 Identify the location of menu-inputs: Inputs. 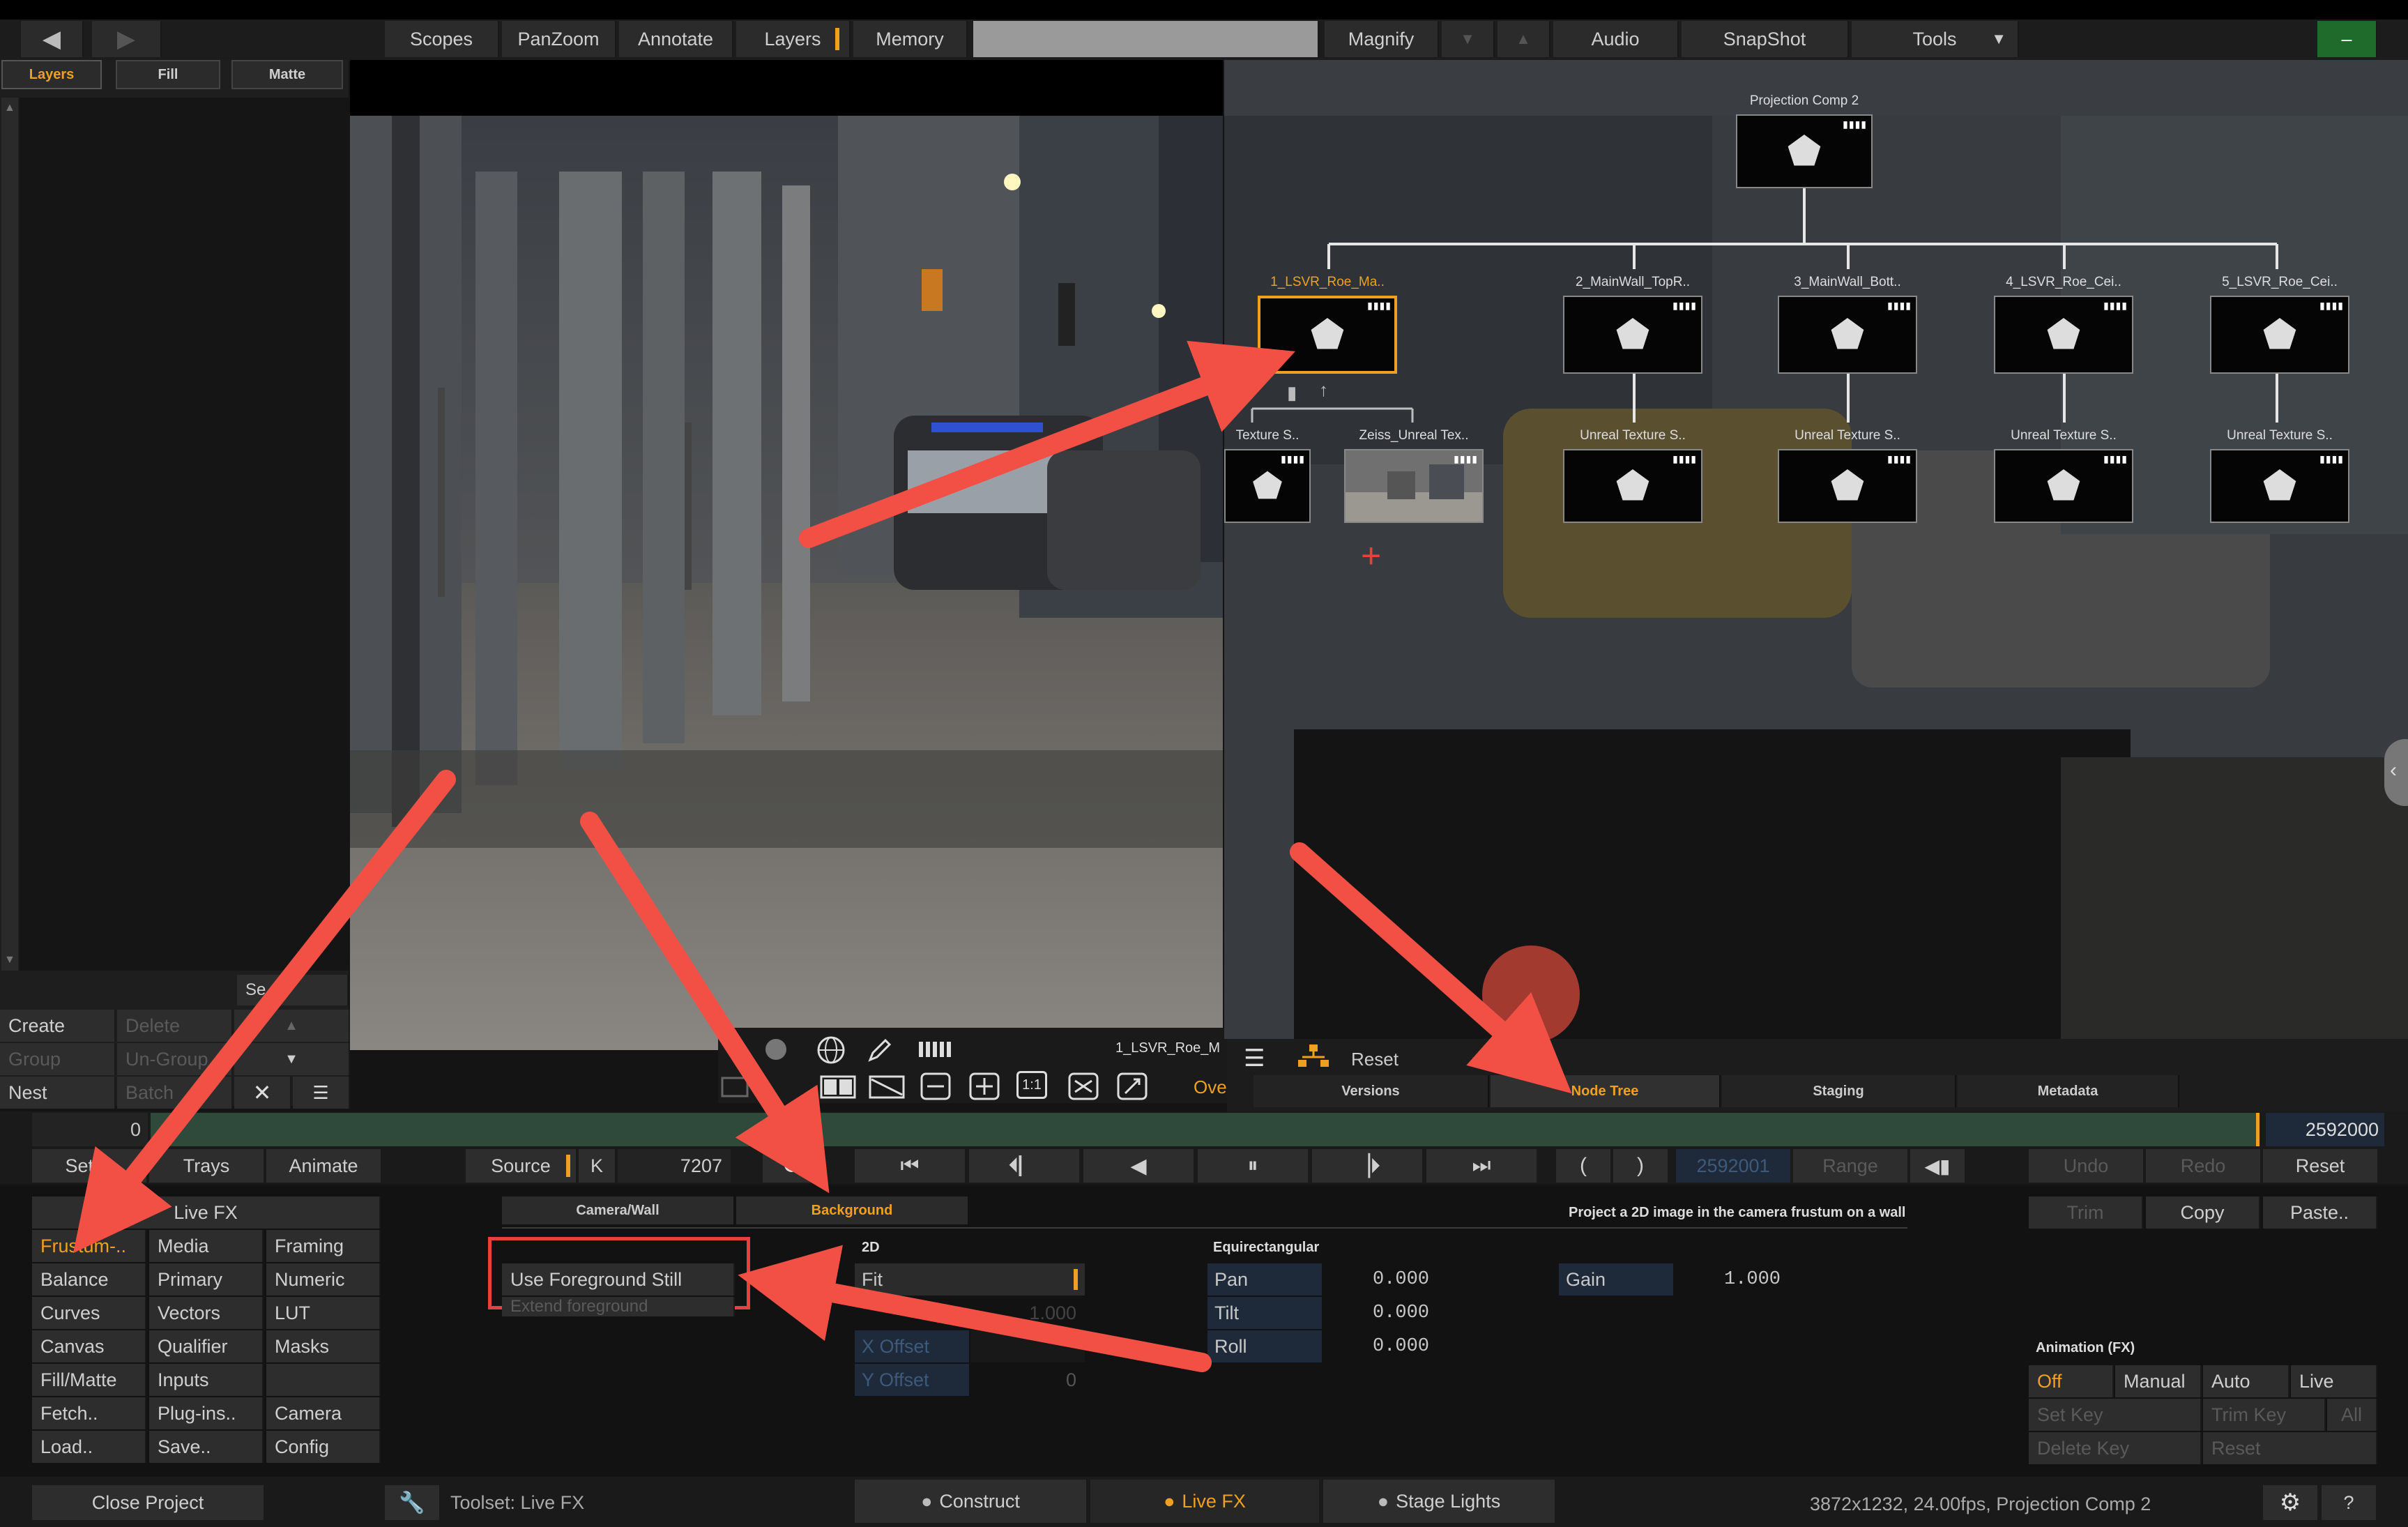
(206, 1380).